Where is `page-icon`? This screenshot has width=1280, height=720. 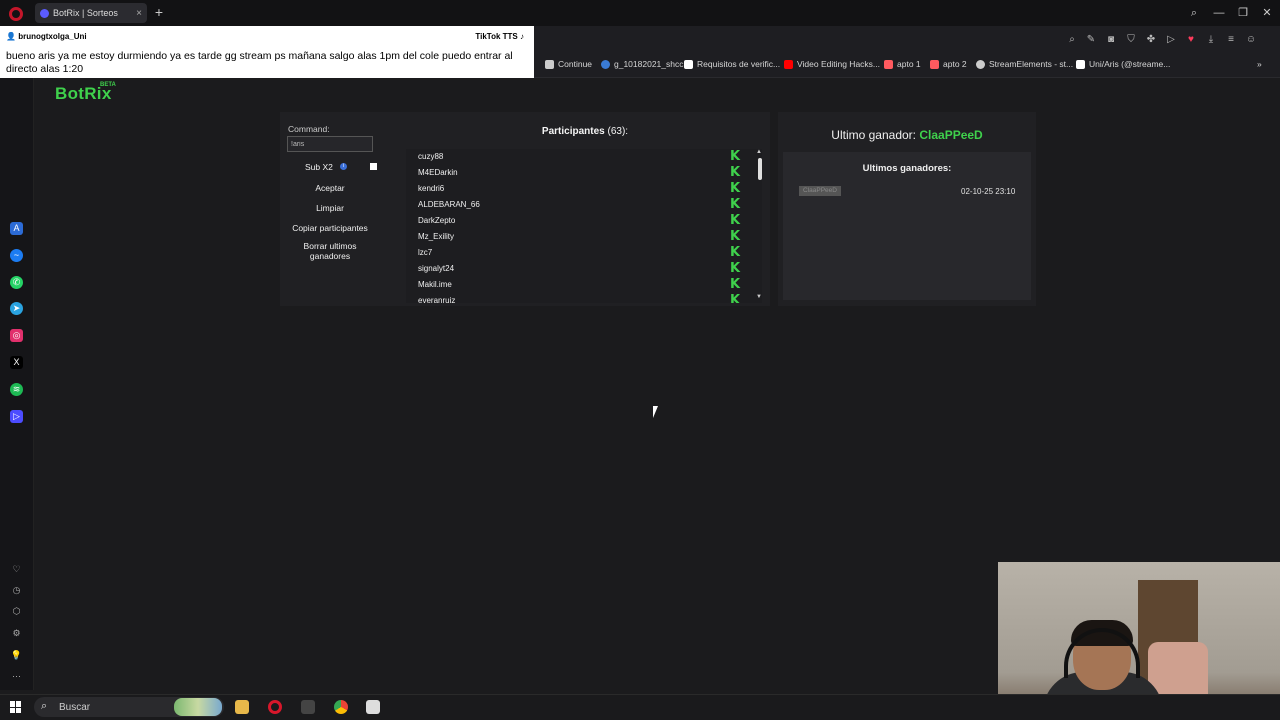
page-icon is located at coordinates (549, 64).